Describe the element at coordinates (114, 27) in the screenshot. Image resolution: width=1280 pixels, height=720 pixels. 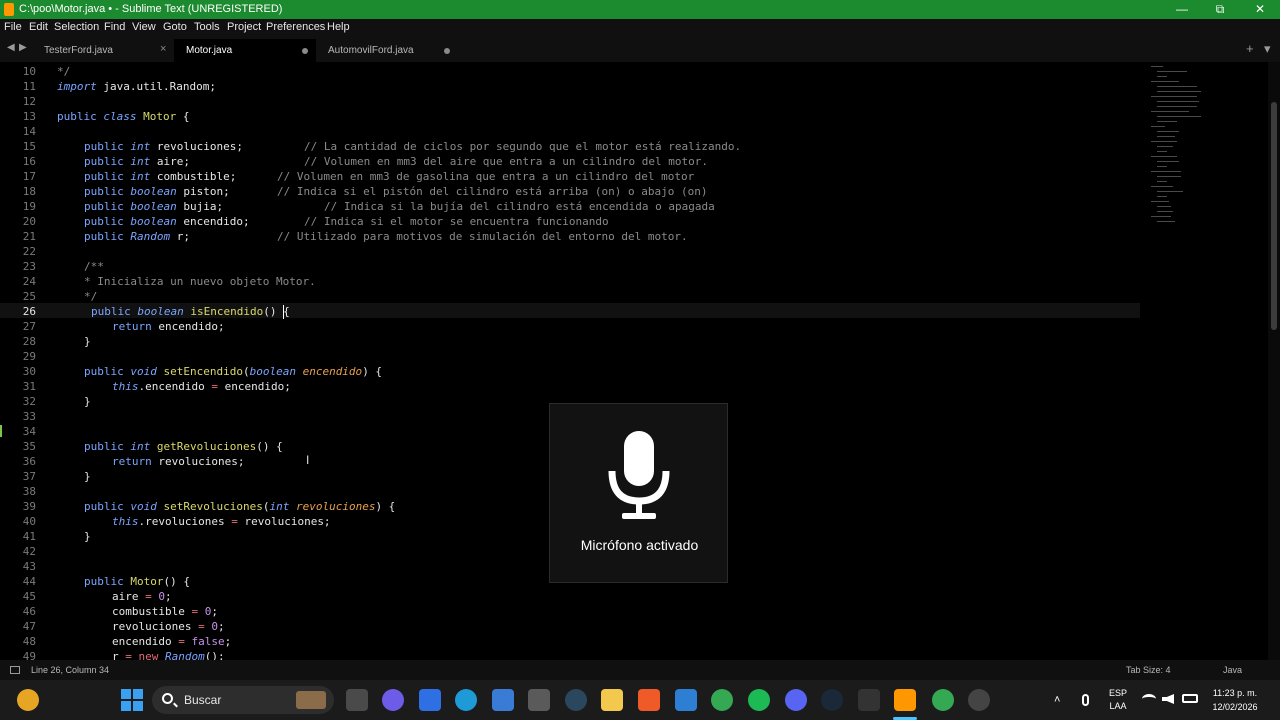
I see `menu-find: Find` at that location.